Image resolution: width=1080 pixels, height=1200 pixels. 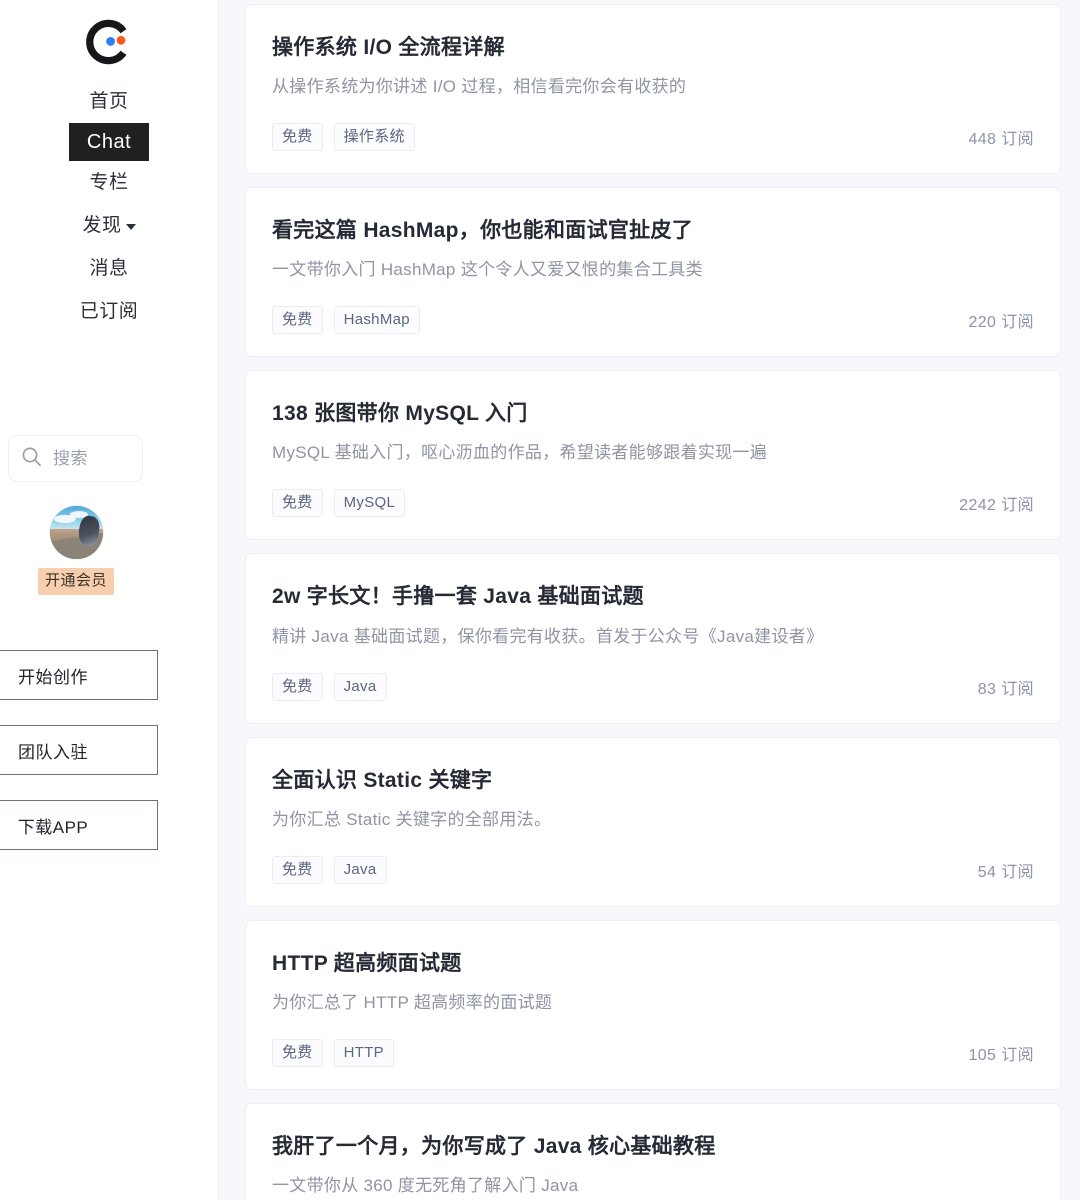 I want to click on sidebar-item-label: Chat, so click(x=109, y=142).